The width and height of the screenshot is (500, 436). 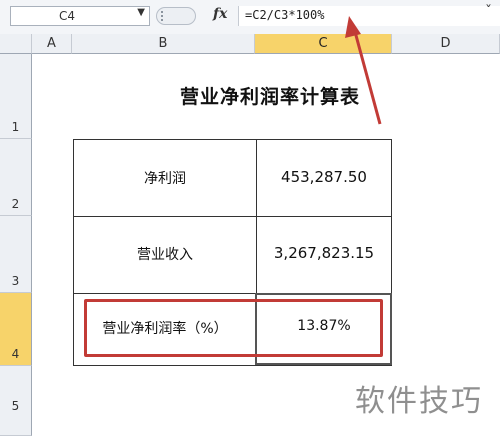 What do you see at coordinates (367, 76) in the screenshot?
I see `arrow-shaft` at bounding box center [367, 76].